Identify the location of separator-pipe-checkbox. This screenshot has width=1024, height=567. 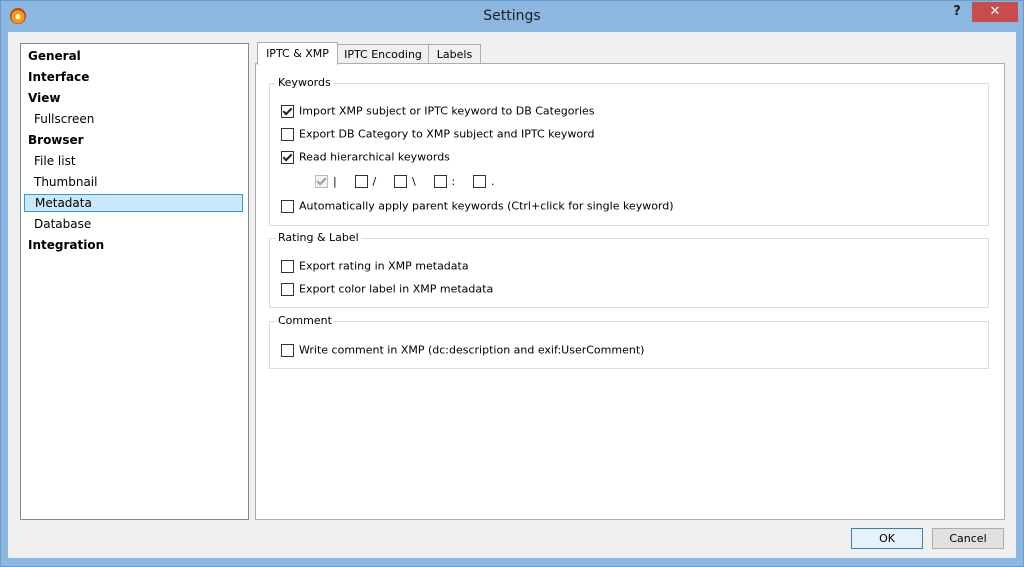
(321, 181).